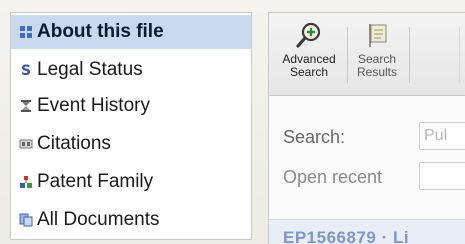 The image size is (465, 244). What do you see at coordinates (90, 69) in the screenshot?
I see `sidebar-item-label: Legal Status` at bounding box center [90, 69].